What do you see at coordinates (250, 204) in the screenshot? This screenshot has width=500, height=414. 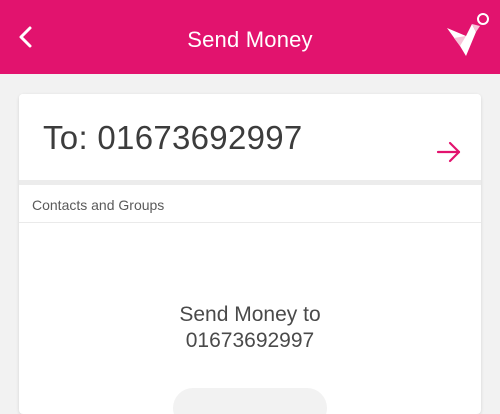 I see `contacts-section-header: Contacts and Groups` at bounding box center [250, 204].